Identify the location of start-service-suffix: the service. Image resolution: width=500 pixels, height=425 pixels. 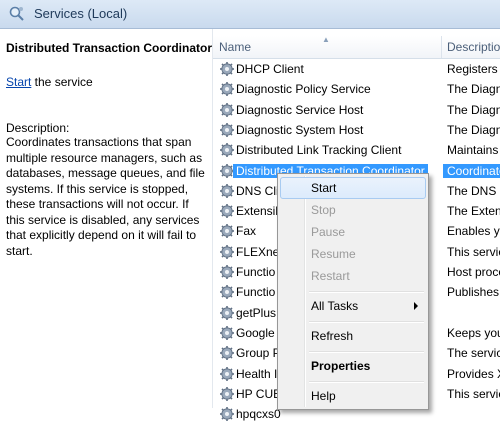
(62, 82).